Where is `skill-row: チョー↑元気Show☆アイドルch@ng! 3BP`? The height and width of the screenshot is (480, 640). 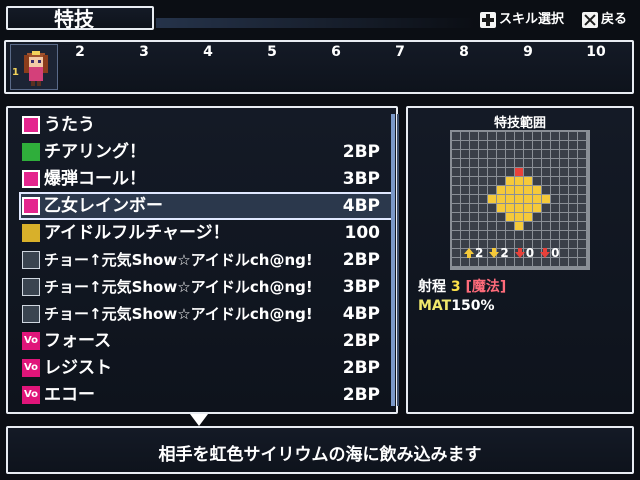
skill-row: チョー↑元気Show☆アイドルch@ng! 3BP is located at coordinates (206, 287).